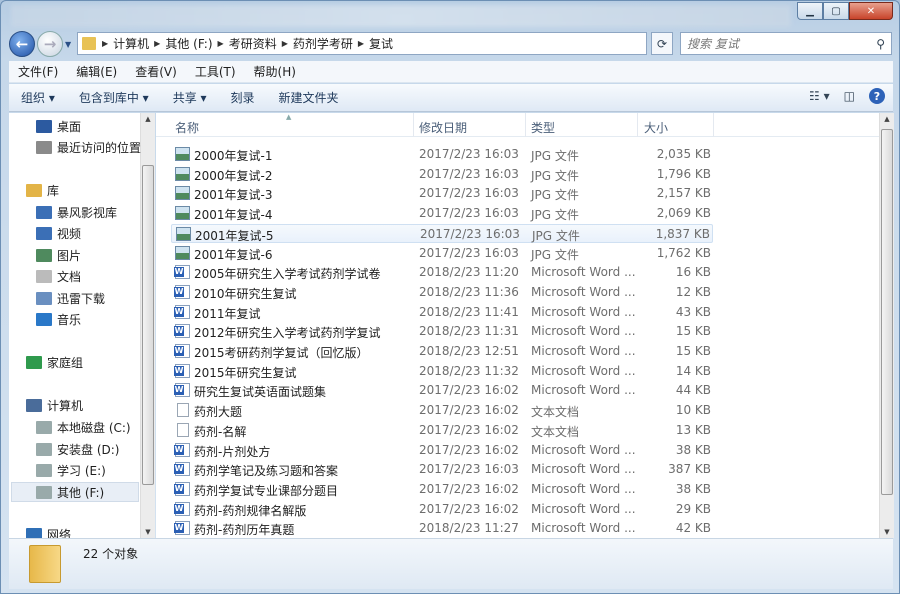 The image size is (900, 594). What do you see at coordinates (42, 190) in the screenshot?
I see `sidebar-item: 库` at bounding box center [42, 190].